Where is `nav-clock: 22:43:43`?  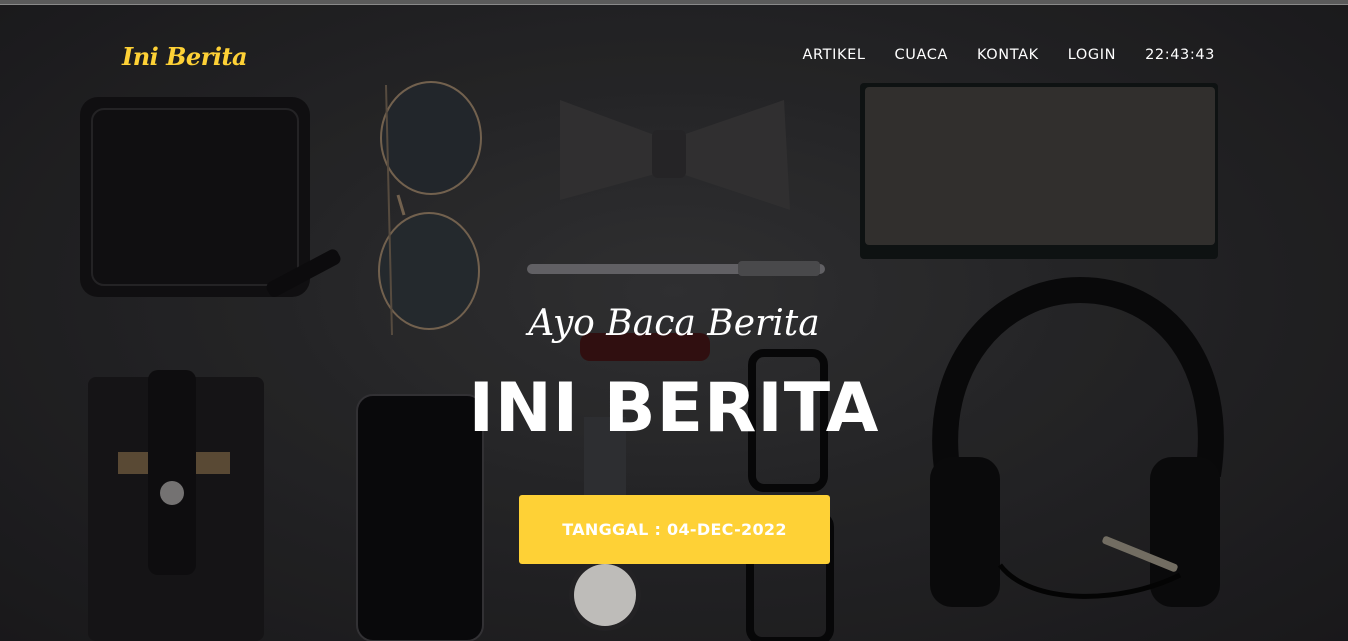
nav-clock: 22:43:43 is located at coordinates (1180, 55).